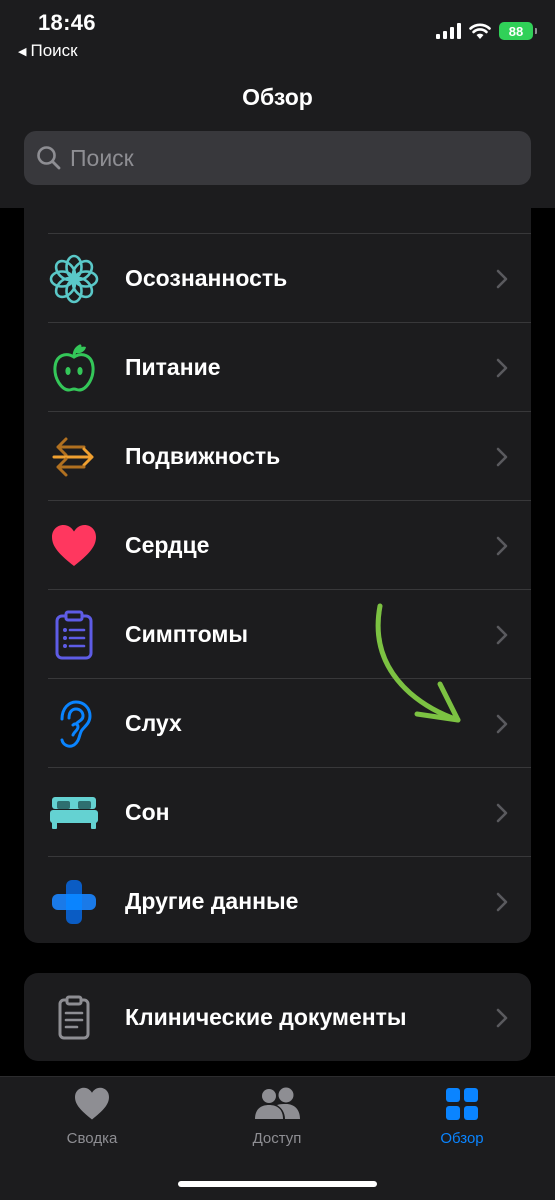 The height and width of the screenshot is (1200, 555). I want to click on mobility-arrows-icon, so click(74, 457).